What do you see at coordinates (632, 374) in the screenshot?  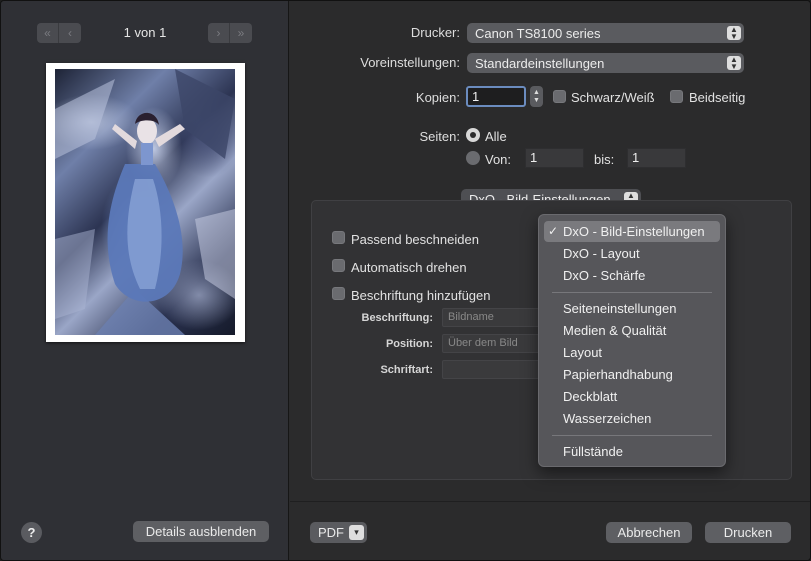 I see `menu-item-paper-handling: Papierhandhabung` at bounding box center [632, 374].